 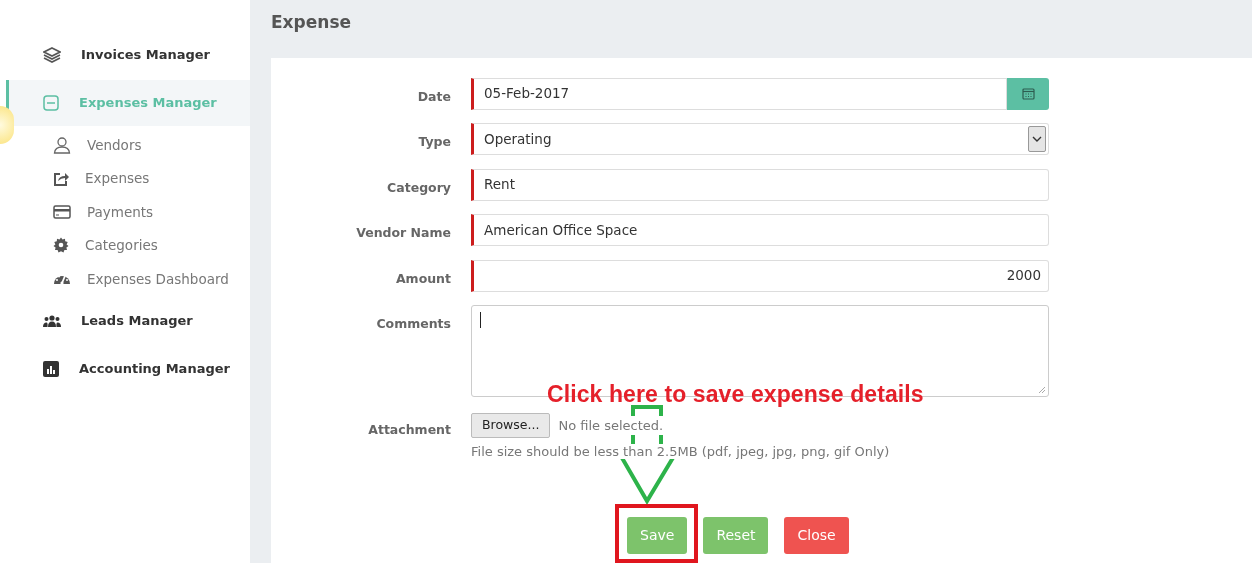 I want to click on credit-card-icon, so click(x=62, y=211).